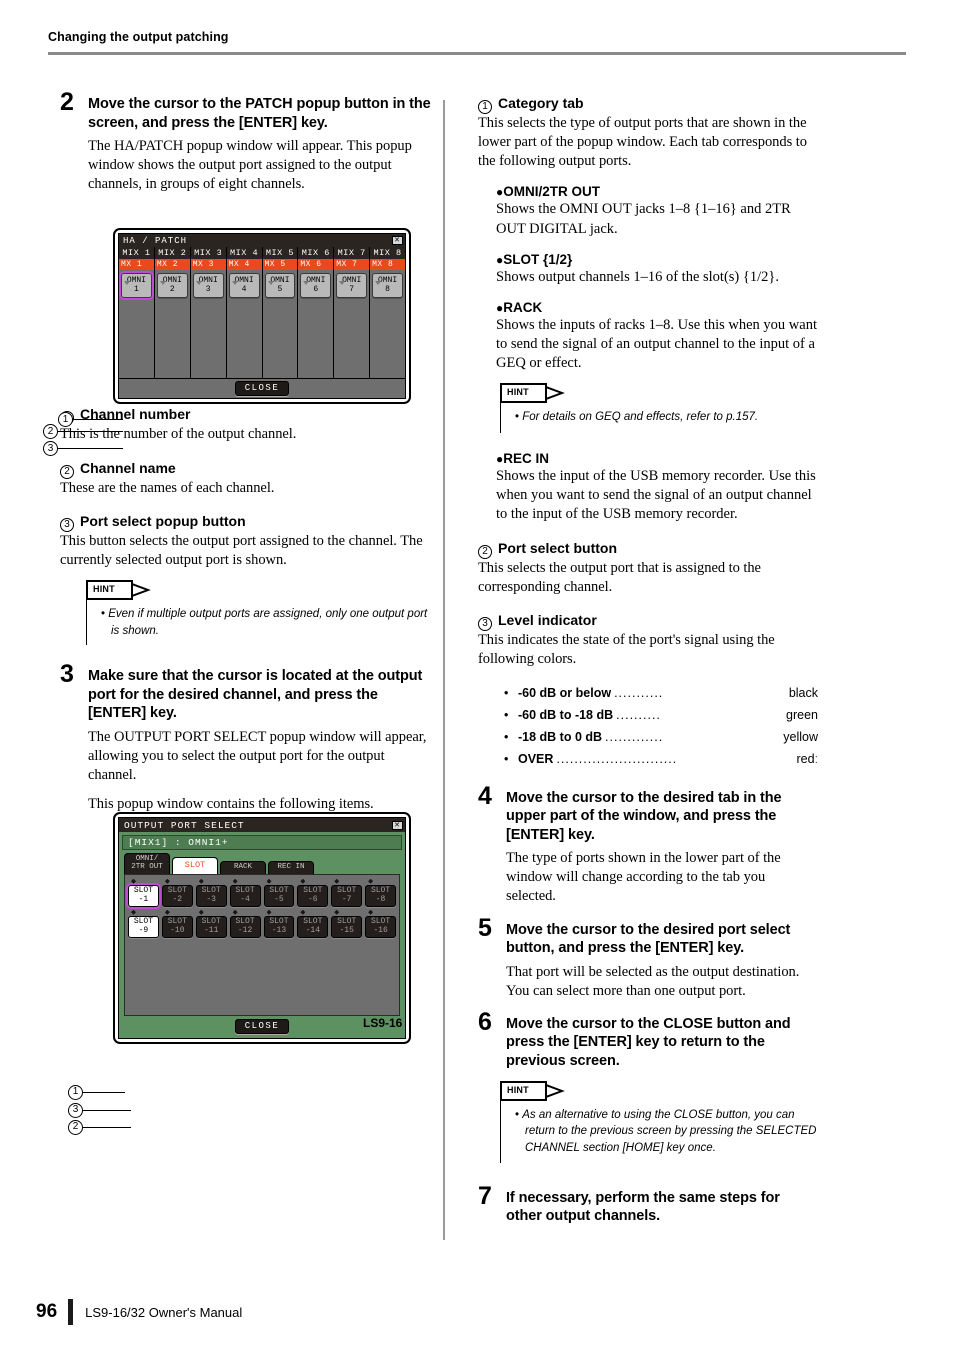 This screenshot has height=1351, width=954. I want to click on channel-name: MX 6, so click(316, 264).